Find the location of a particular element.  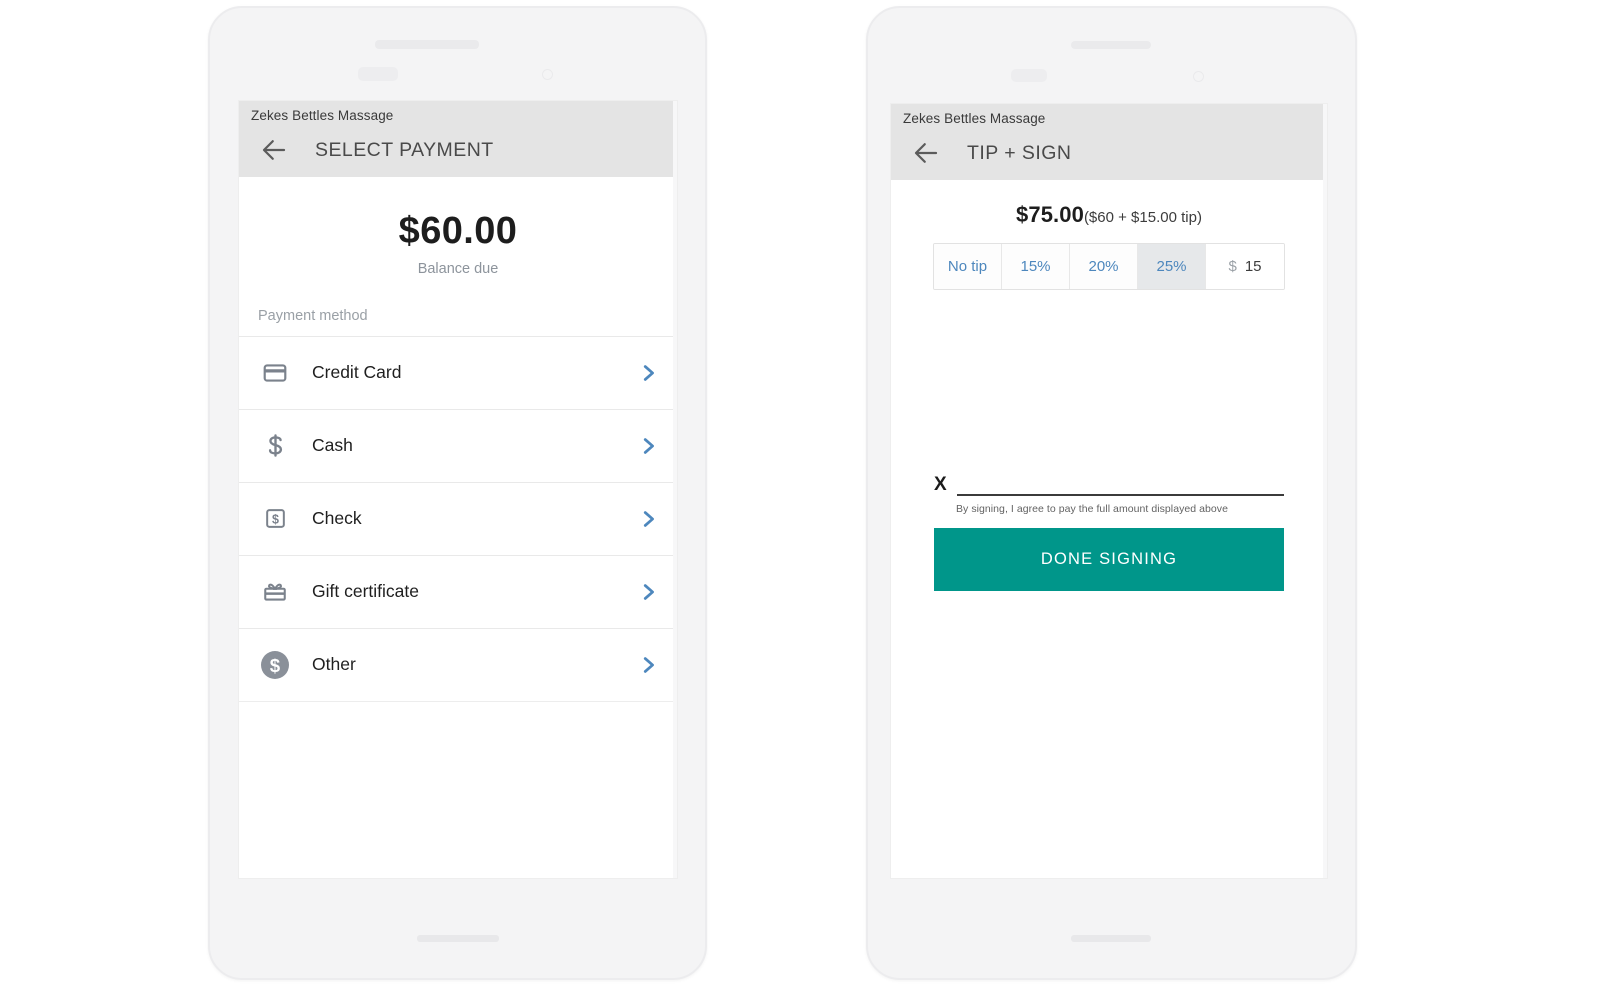

payment-method-row-gift-certificate: Gift certificate is located at coordinates (458, 592).